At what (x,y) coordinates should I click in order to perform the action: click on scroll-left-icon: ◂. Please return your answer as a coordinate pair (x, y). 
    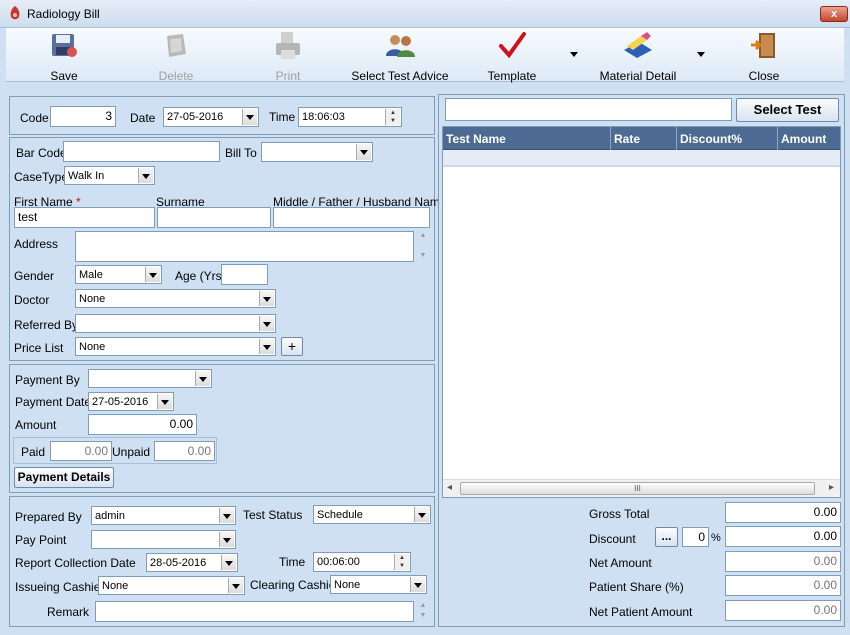
    Looking at the image, I should click on (449, 487).